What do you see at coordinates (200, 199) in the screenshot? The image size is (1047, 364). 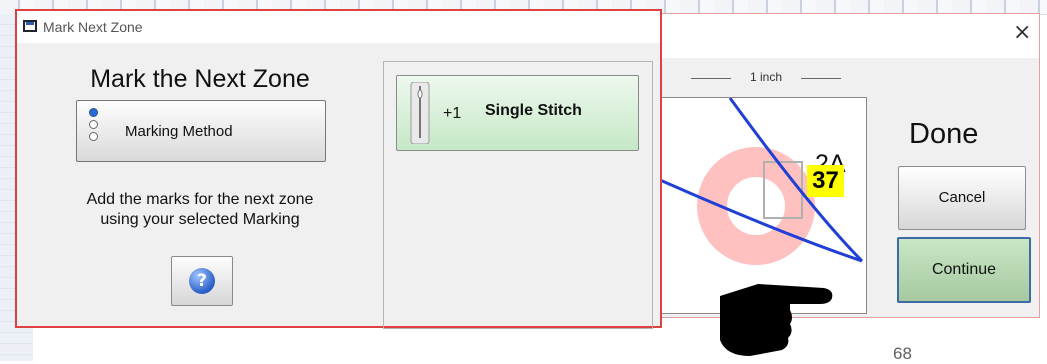 I see `description-line-1: Add the marks for the next zone` at bounding box center [200, 199].